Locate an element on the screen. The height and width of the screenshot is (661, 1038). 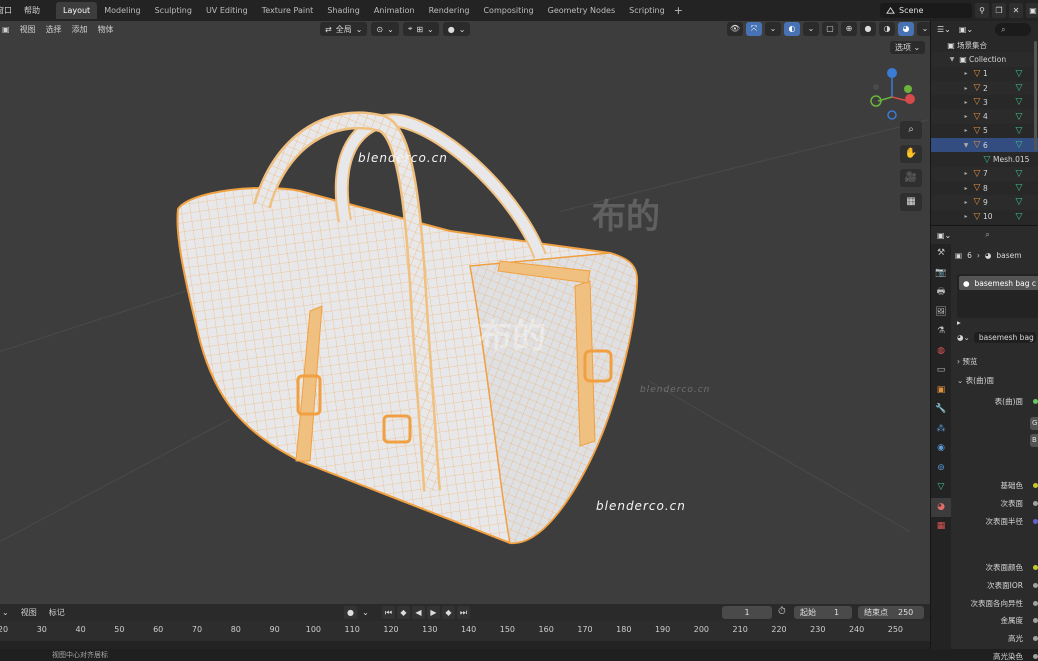
tab-scripting: Scripting is located at coordinates (647, 10).